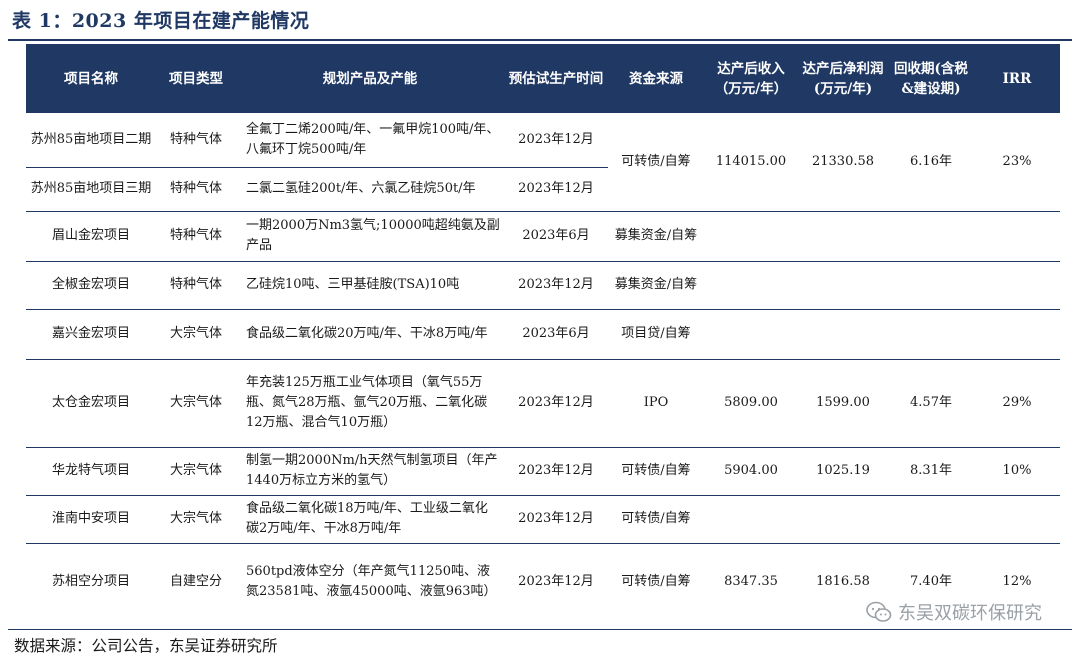 Image resolution: width=1080 pixels, height=661 pixels. I want to click on project-revenue: 114015.00, so click(751, 162).